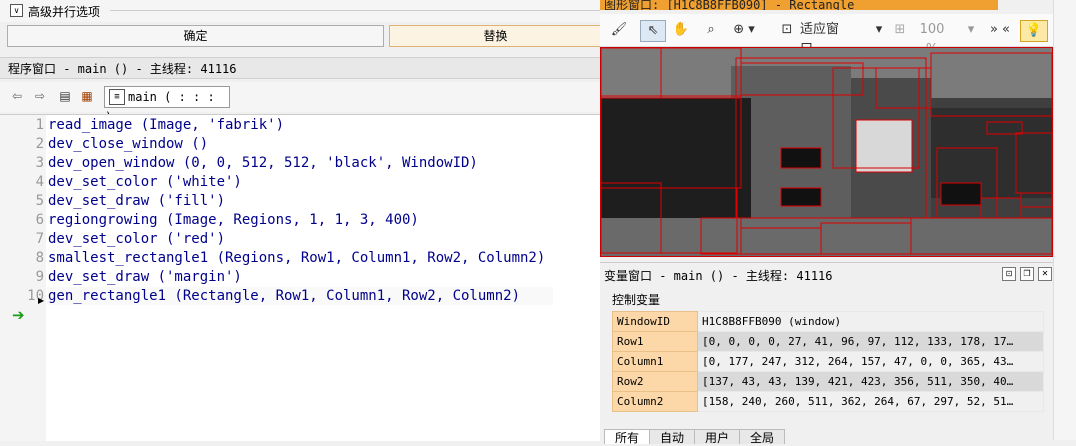  What do you see at coordinates (619, 30) in the screenshot?
I see `brush-icon: 🖌` at bounding box center [619, 30].